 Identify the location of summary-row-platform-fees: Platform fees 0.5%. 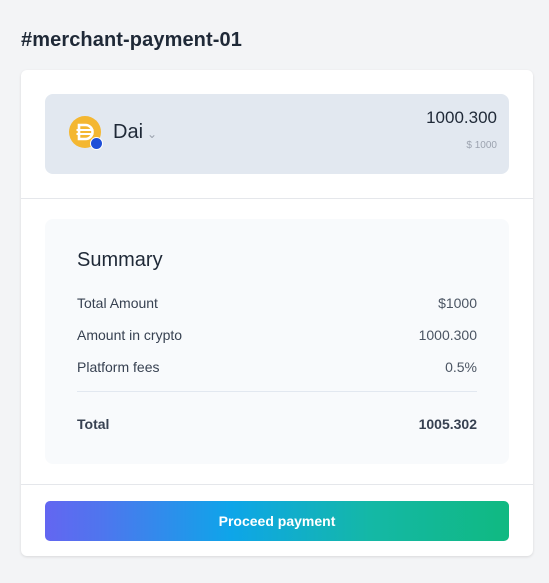
(277, 367).